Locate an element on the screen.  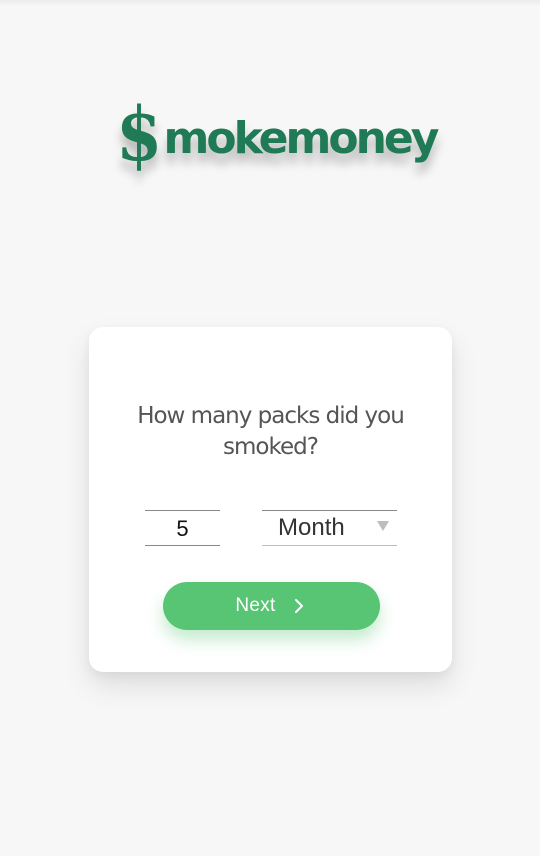
dropdown-caret-icon is located at coordinates (383, 526).